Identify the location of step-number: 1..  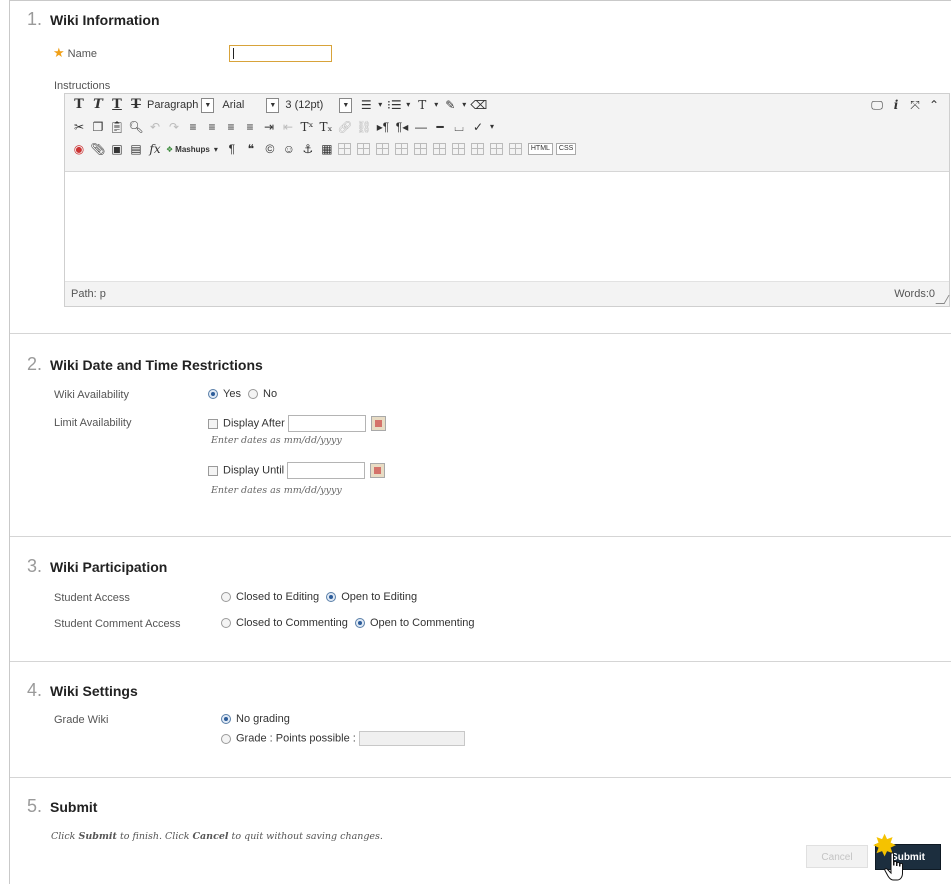
(34, 19).